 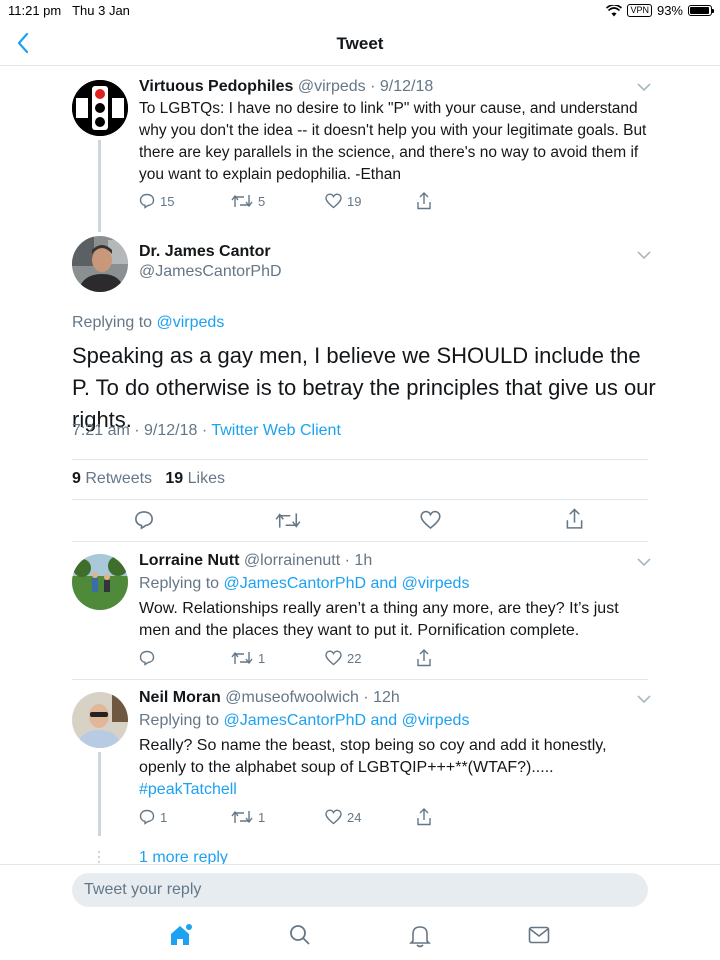 I want to click on parent-like-count: 19, so click(x=354, y=201).